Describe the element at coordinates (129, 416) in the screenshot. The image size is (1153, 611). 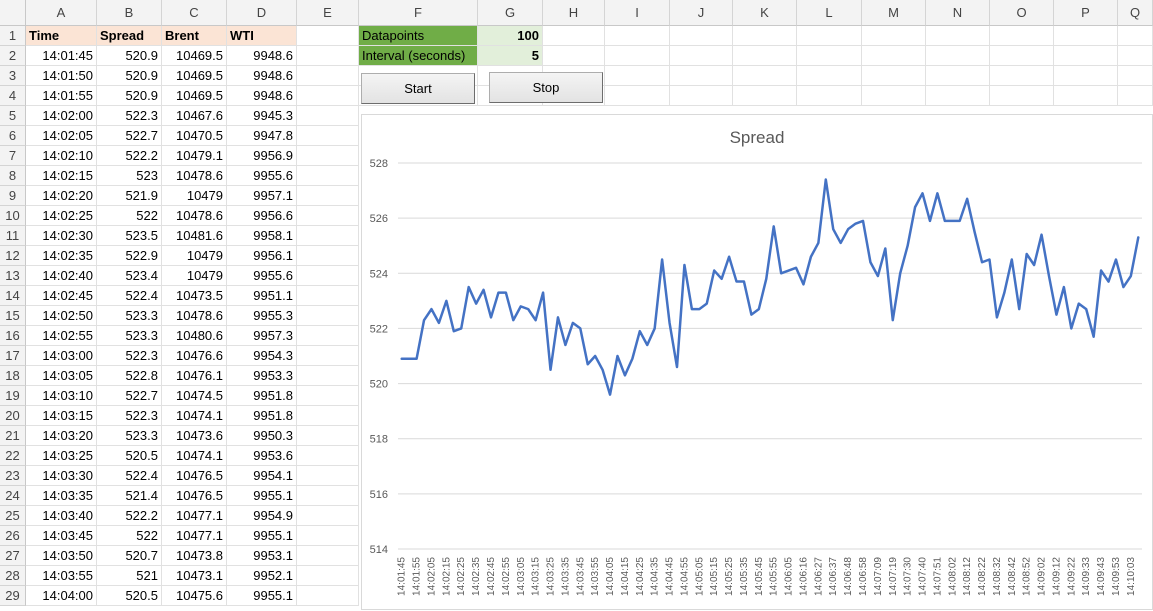
I see `data-cell: 522.3` at that location.